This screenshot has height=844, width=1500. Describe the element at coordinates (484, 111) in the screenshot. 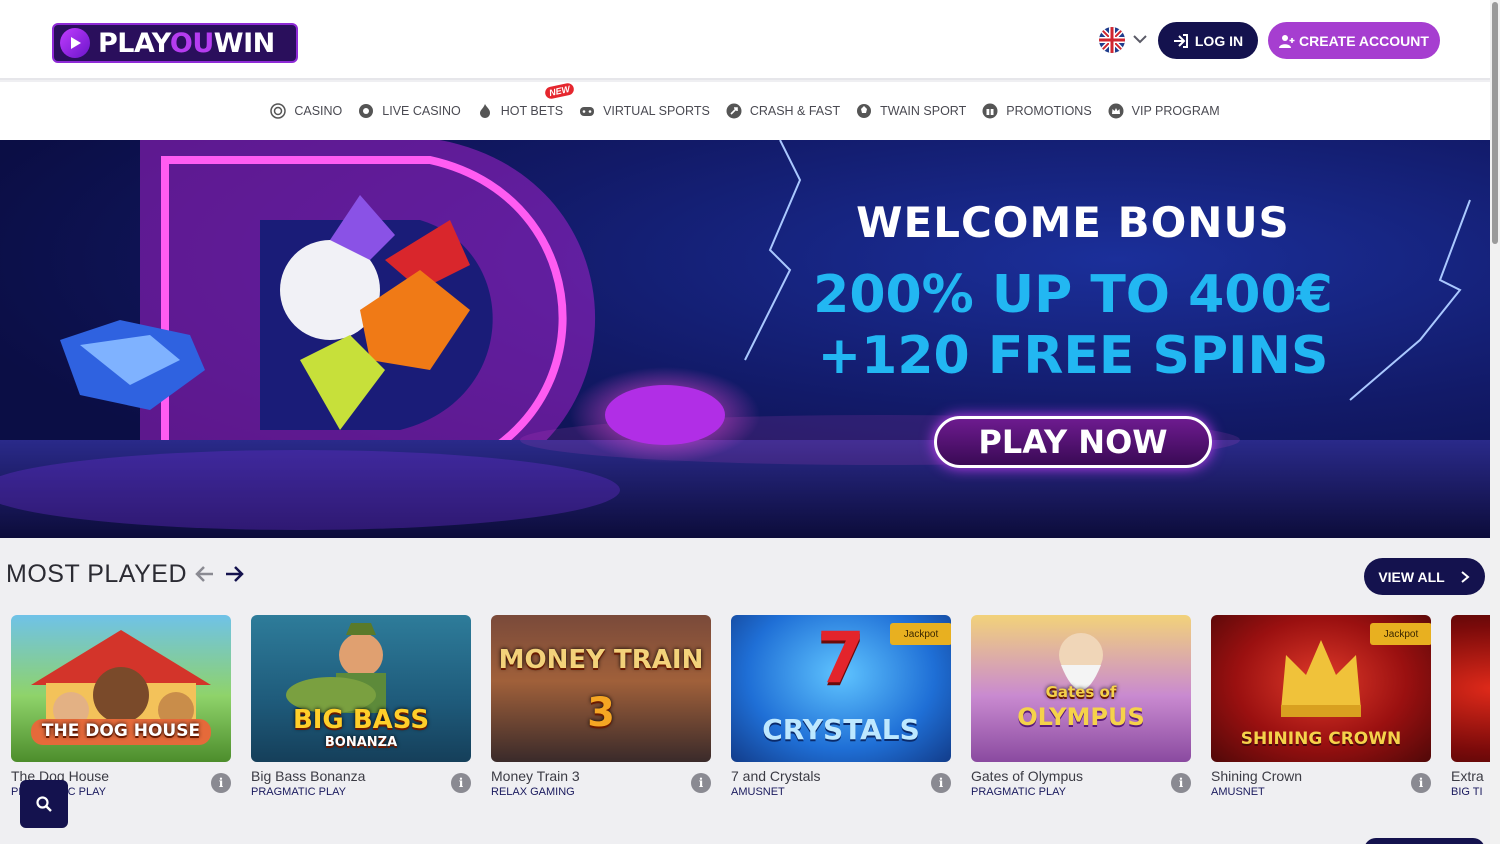

I see `flame-icon` at that location.